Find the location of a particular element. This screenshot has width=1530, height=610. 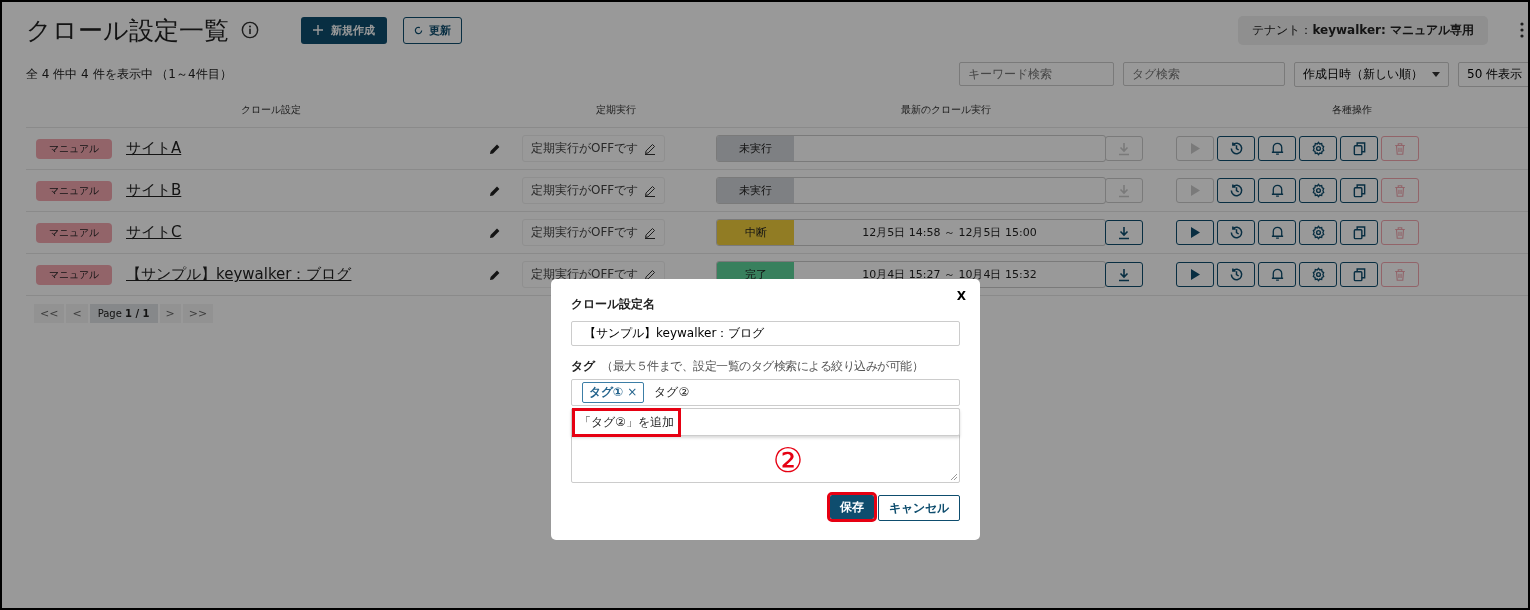

add-tag-option: 「タグ②」を追加 is located at coordinates (626, 422).